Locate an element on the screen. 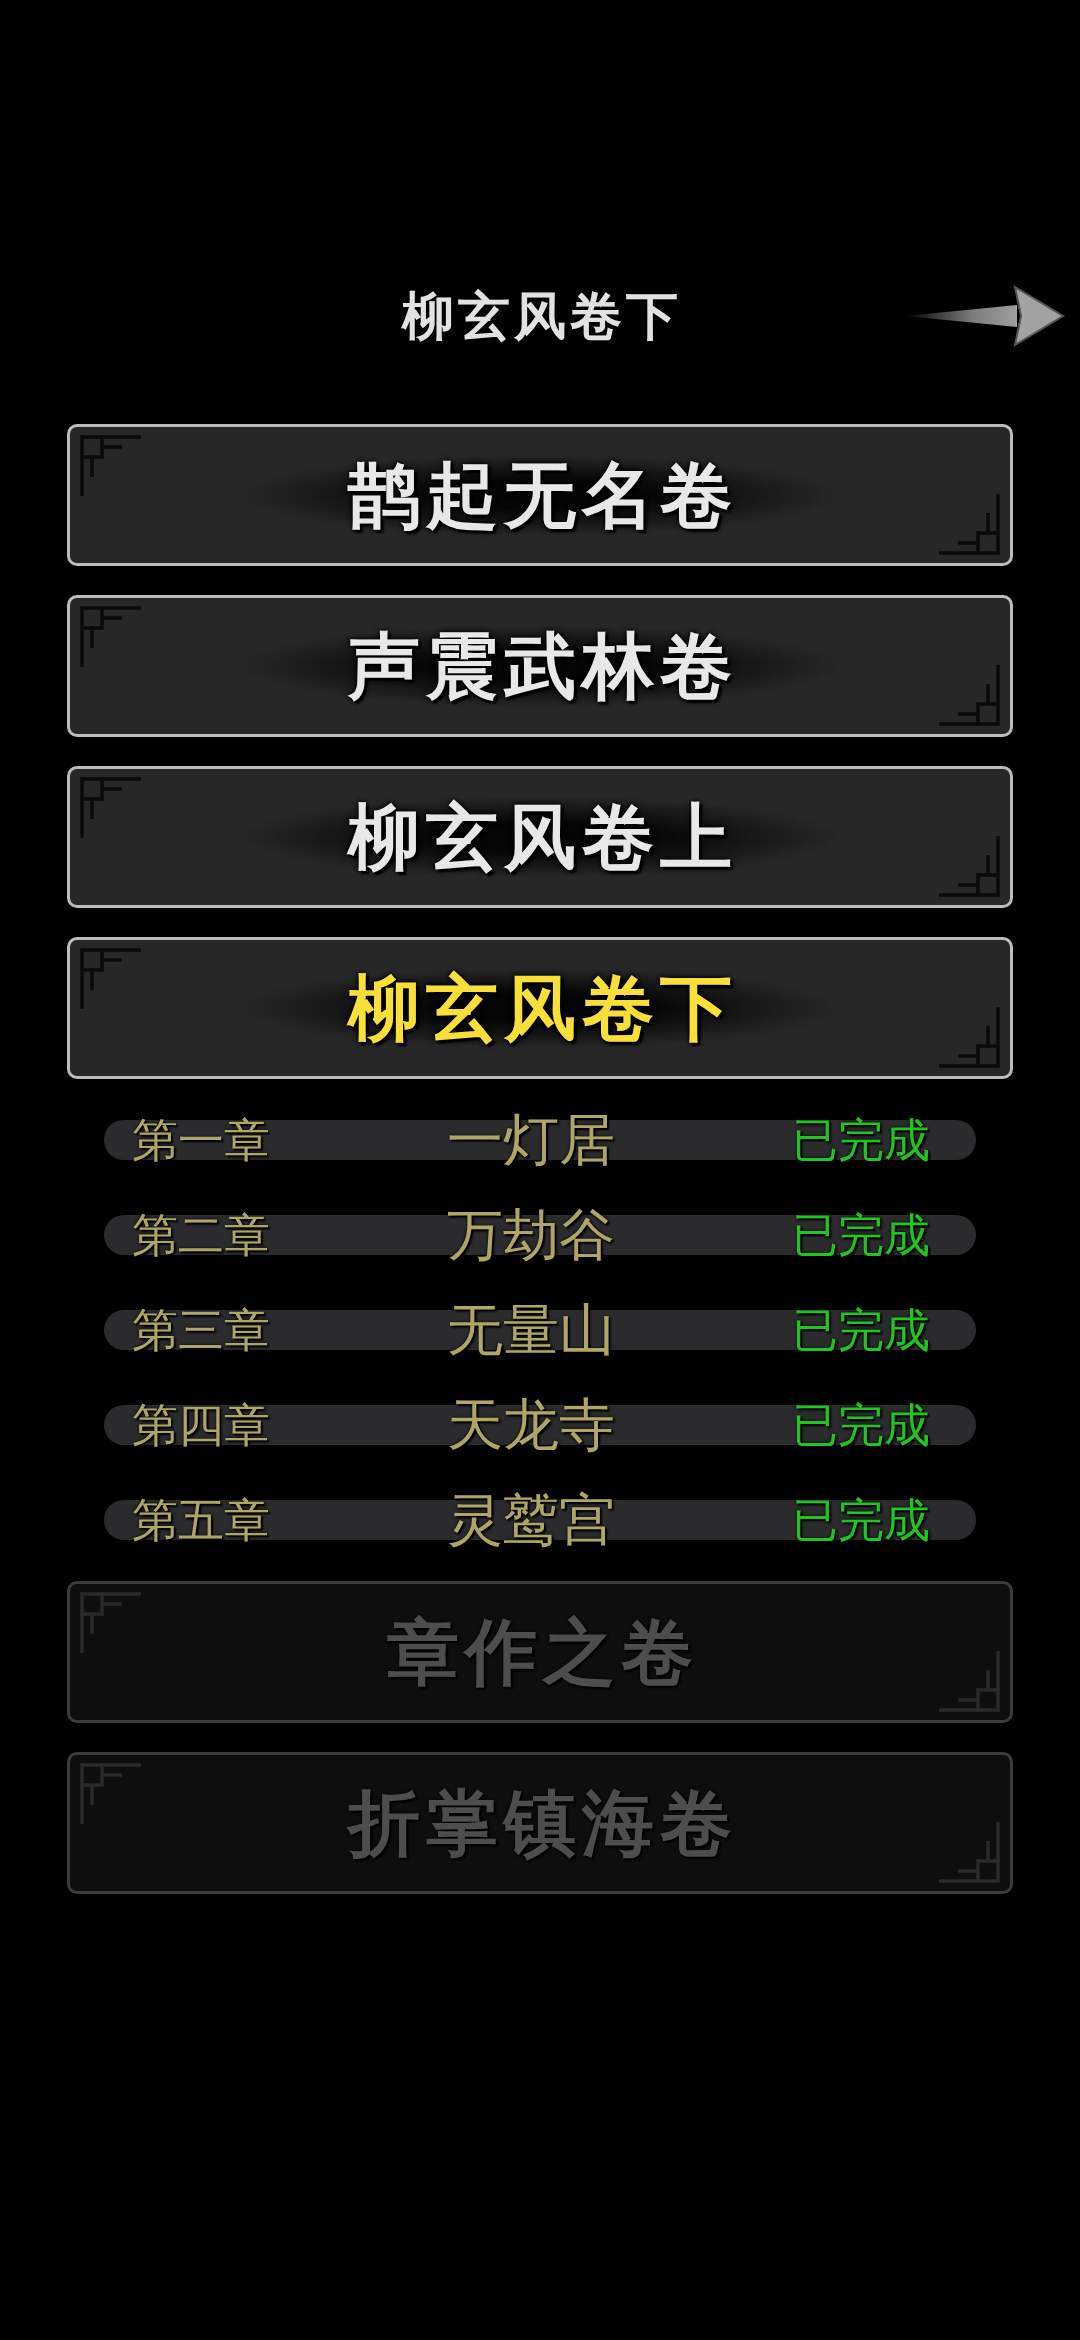 This screenshot has width=1080, height=2340. volume-button: 声震武林卷 is located at coordinates (540, 666).